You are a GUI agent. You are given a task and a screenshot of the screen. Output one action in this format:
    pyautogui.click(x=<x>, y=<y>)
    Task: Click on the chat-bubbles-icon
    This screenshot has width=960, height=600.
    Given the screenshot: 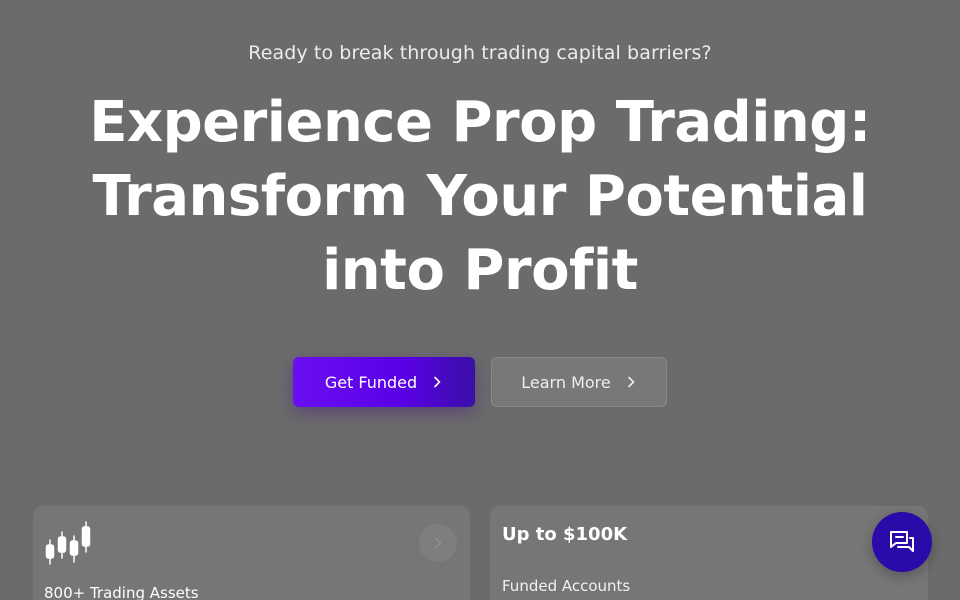 What is the action you would take?
    pyautogui.click(x=902, y=541)
    